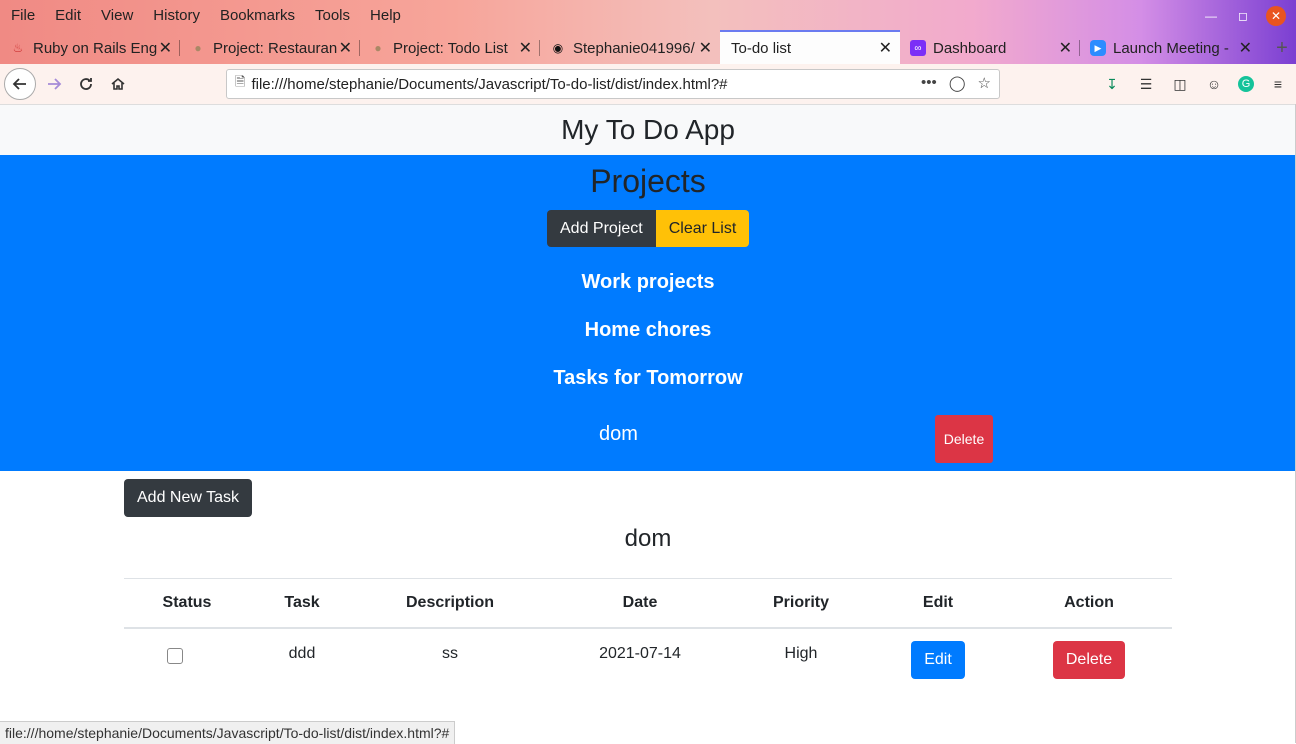 The image size is (1296, 744). I want to click on tab-todo-project: ● Project: Todo List ✕, so click(450, 48).